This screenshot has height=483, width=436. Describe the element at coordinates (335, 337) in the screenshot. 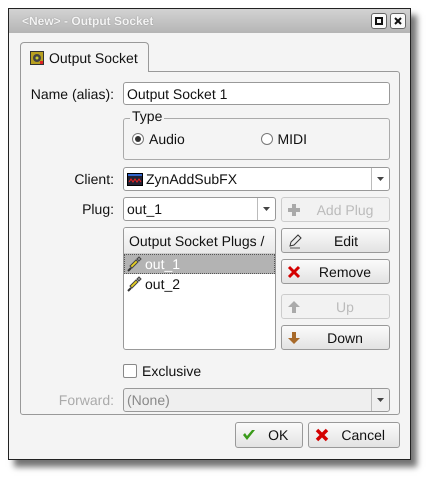

I see `button: Down` at that location.